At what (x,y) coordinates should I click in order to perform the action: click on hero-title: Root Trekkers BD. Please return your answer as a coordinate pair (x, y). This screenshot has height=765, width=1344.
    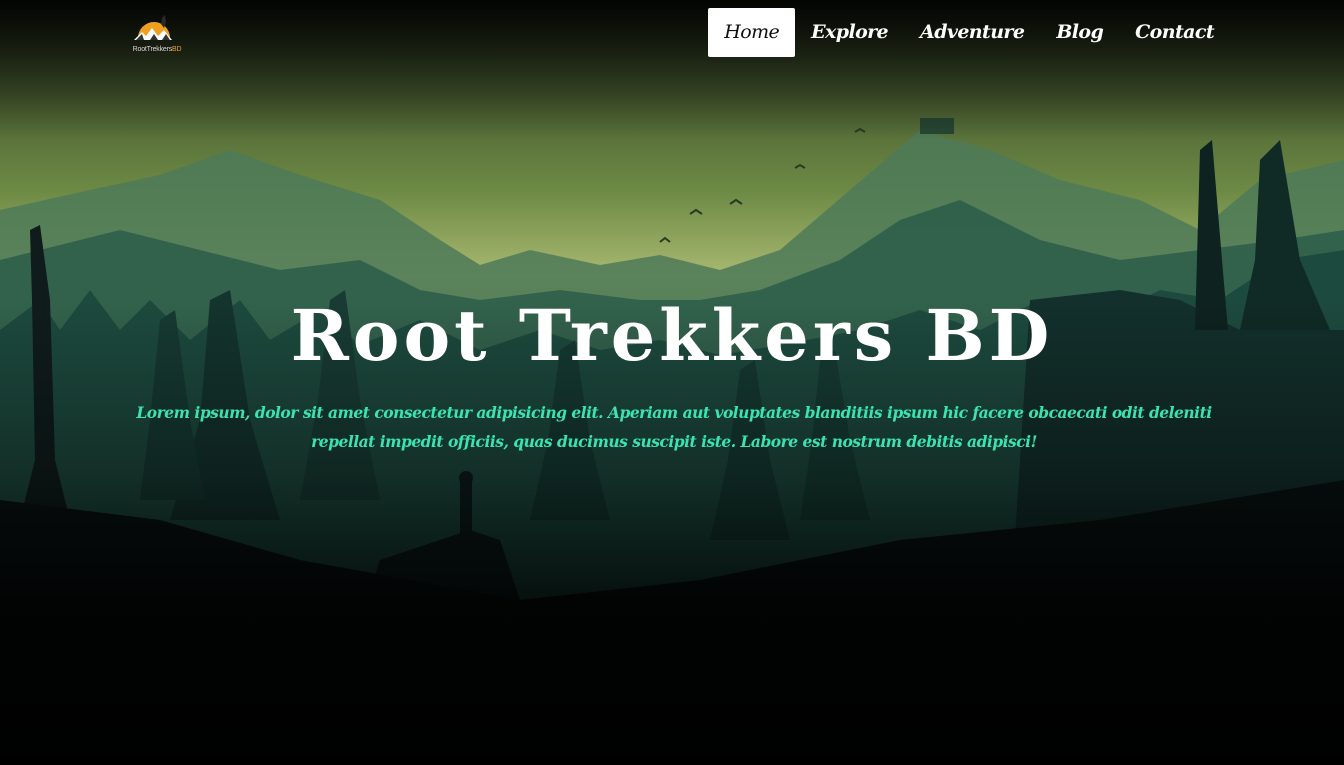
    Looking at the image, I should click on (672, 335).